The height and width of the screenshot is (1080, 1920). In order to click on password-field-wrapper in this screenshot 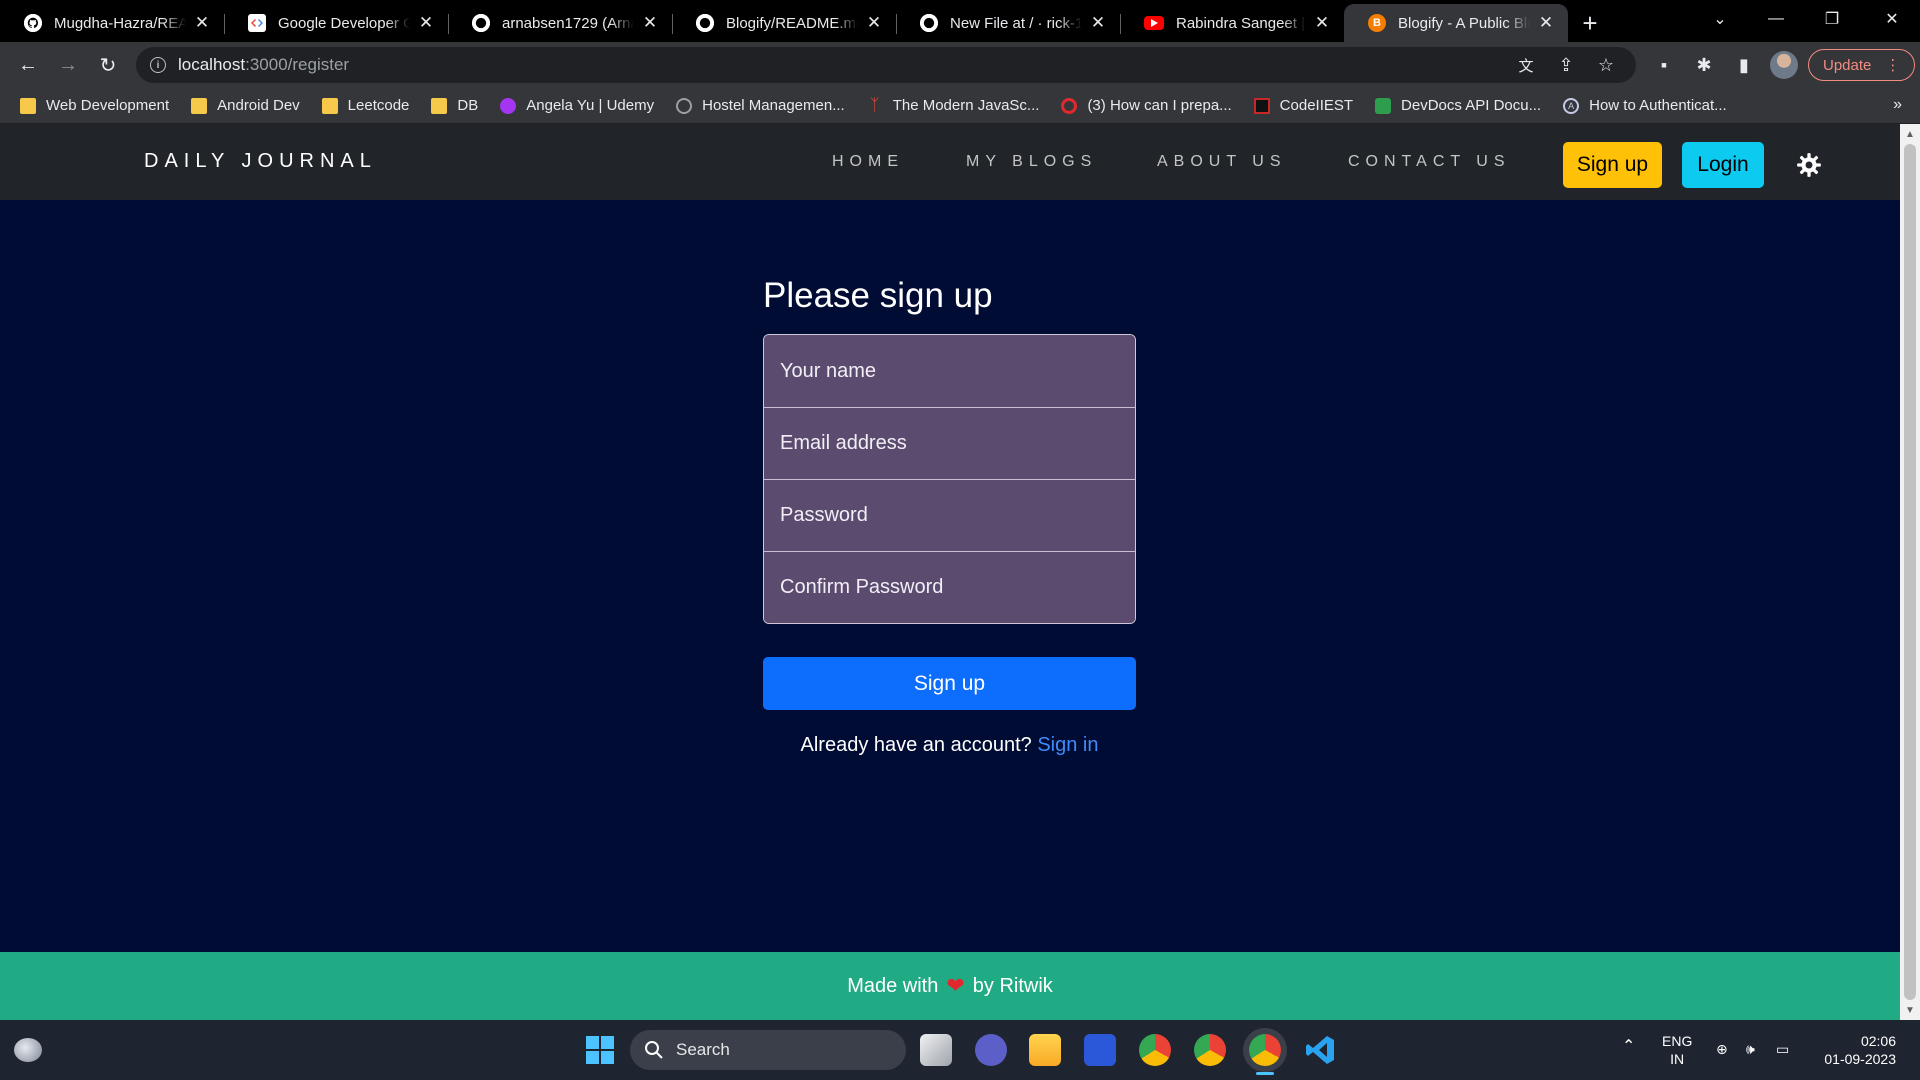, I will do `click(949, 515)`.